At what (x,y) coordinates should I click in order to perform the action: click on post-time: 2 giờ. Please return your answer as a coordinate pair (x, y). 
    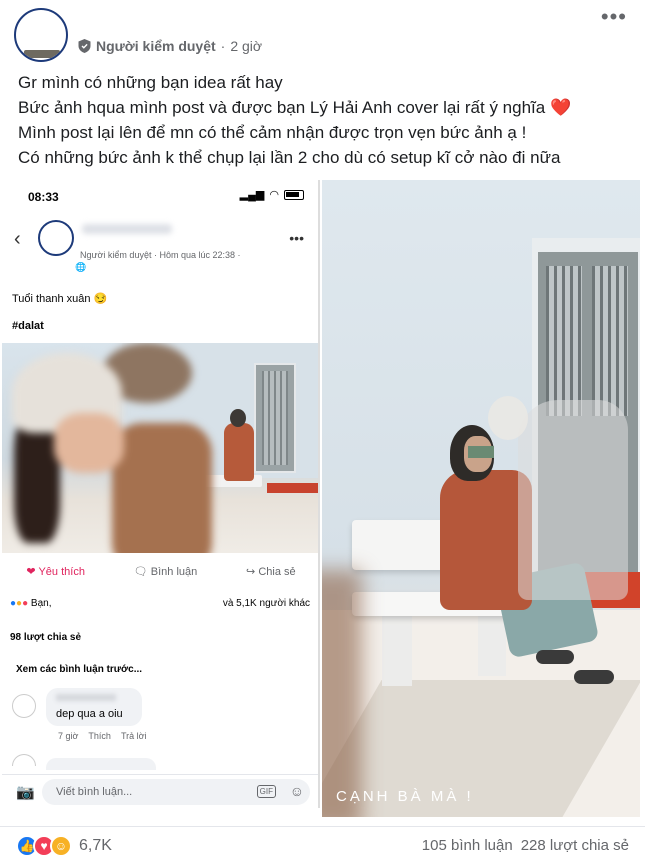
    Looking at the image, I should click on (246, 46).